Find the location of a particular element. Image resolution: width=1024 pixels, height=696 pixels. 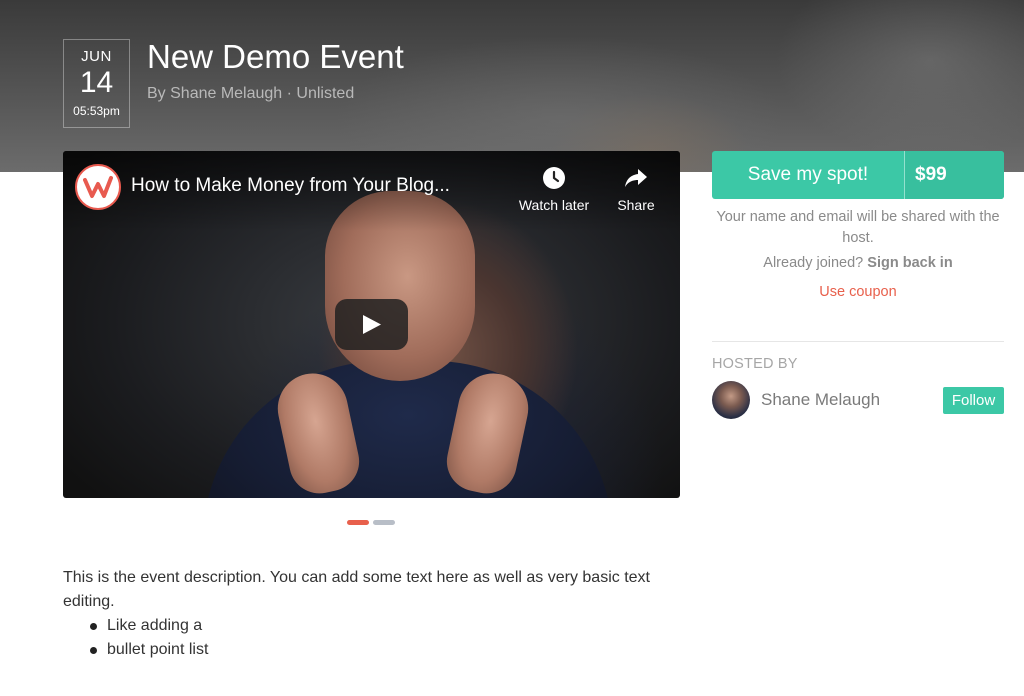

host-name: Shane Melaugh is located at coordinates (820, 400).